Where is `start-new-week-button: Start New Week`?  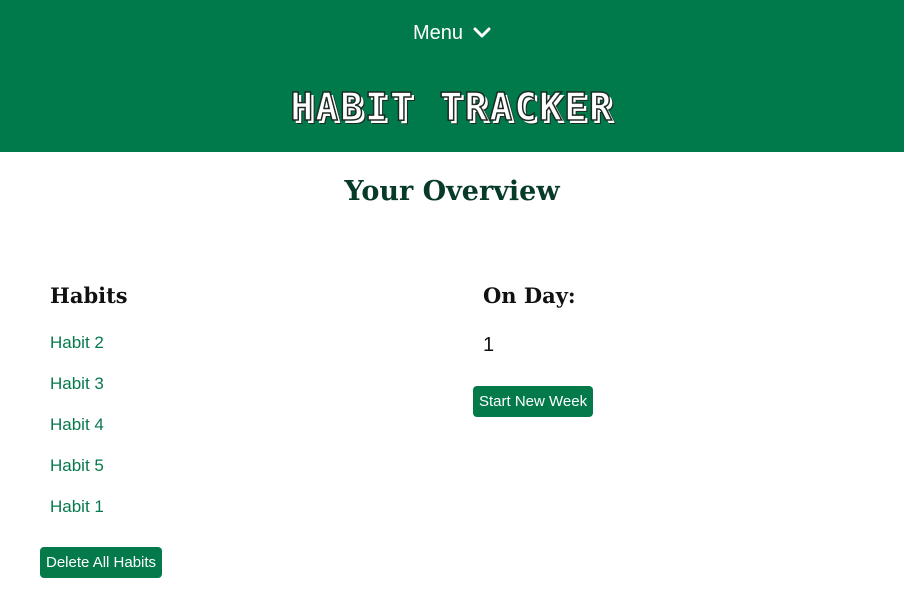
start-new-week-button: Start New Week is located at coordinates (533, 401).